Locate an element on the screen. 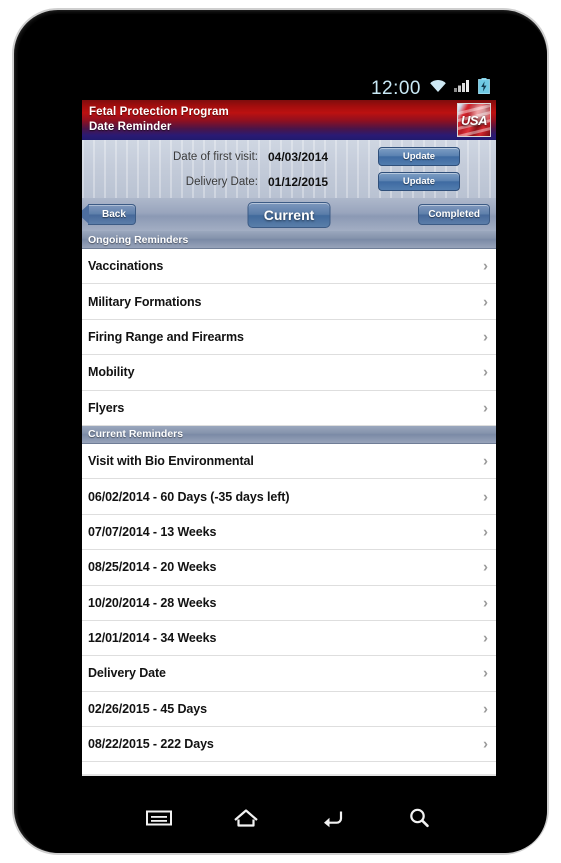  first-visit-row: Date of first visit: 04/03/2014 Update is located at coordinates (289, 156).